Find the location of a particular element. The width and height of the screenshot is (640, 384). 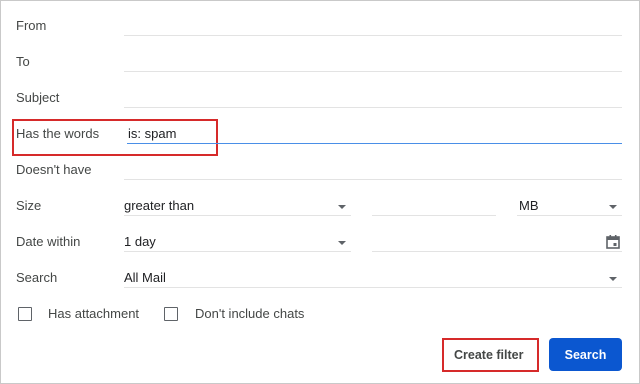

date-within-label: Date within is located at coordinates (48, 241).